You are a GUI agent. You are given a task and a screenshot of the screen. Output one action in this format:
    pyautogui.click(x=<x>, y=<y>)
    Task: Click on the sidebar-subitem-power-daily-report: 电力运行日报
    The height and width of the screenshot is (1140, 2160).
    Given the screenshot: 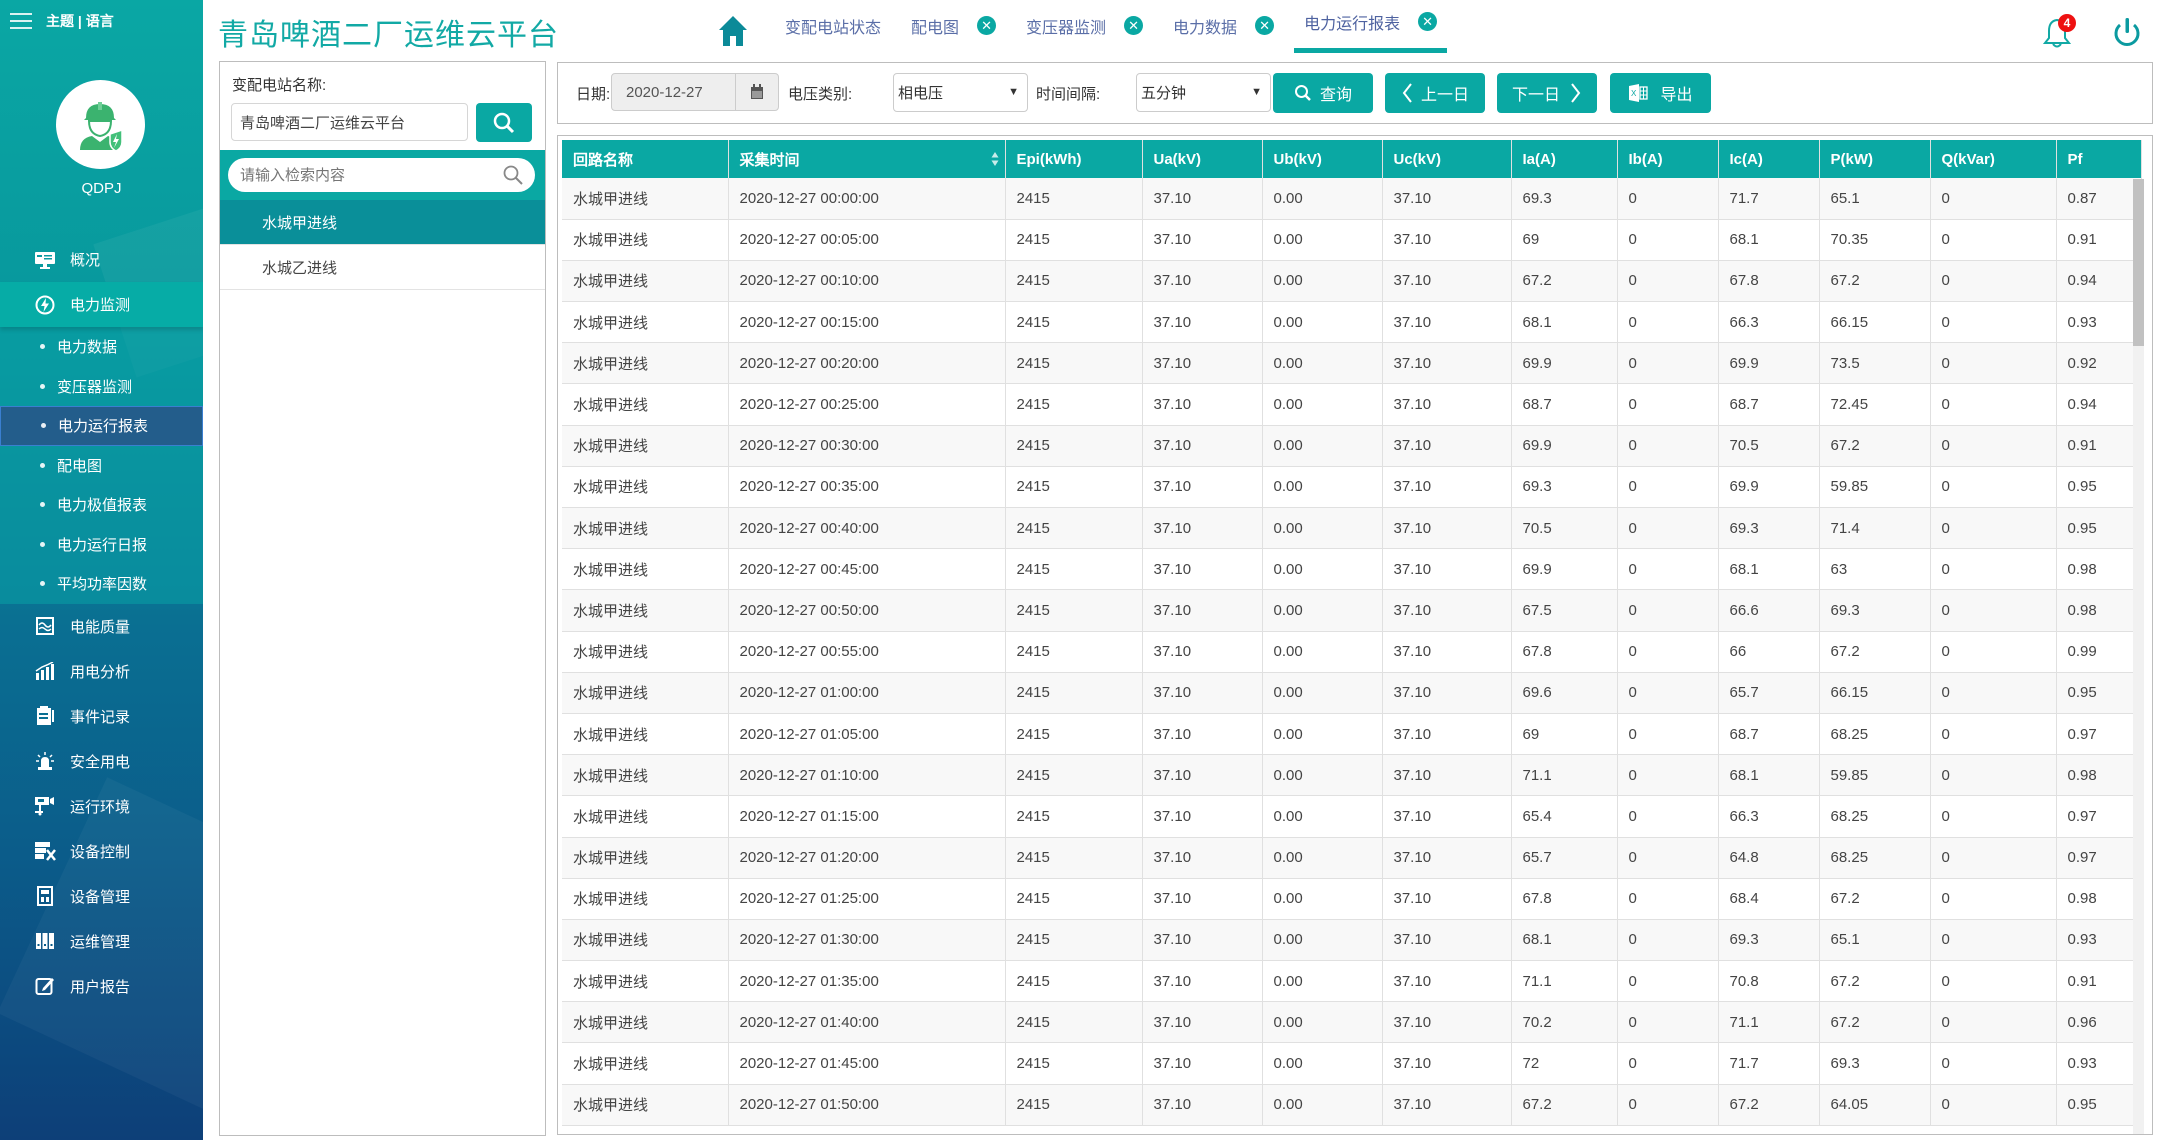 What is the action you would take?
    pyautogui.click(x=101, y=545)
    